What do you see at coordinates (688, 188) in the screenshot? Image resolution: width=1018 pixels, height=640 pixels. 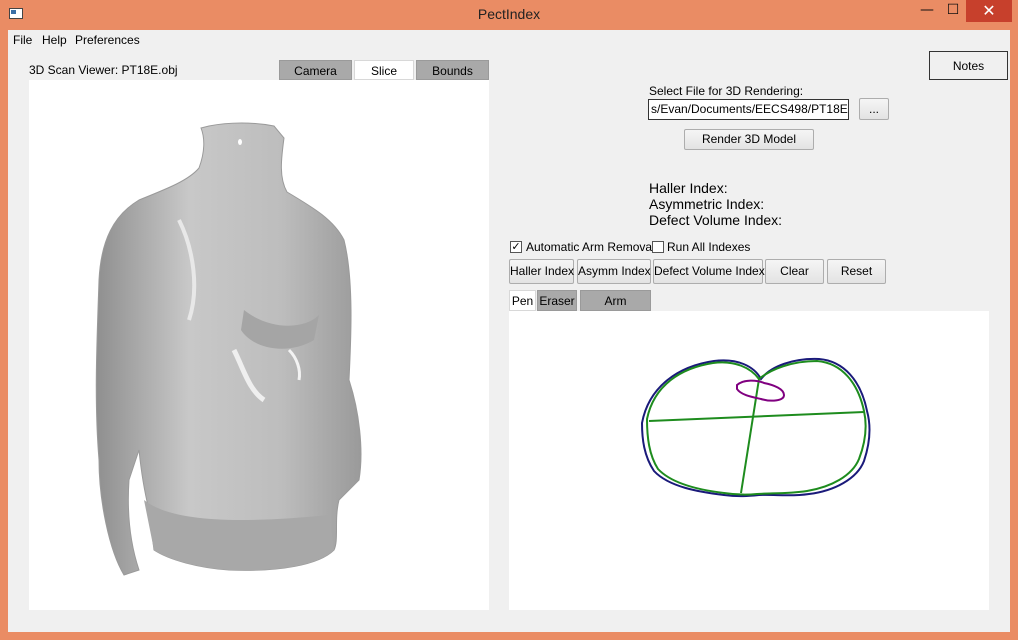 I see `haller-index-readout: Haller Index:` at bounding box center [688, 188].